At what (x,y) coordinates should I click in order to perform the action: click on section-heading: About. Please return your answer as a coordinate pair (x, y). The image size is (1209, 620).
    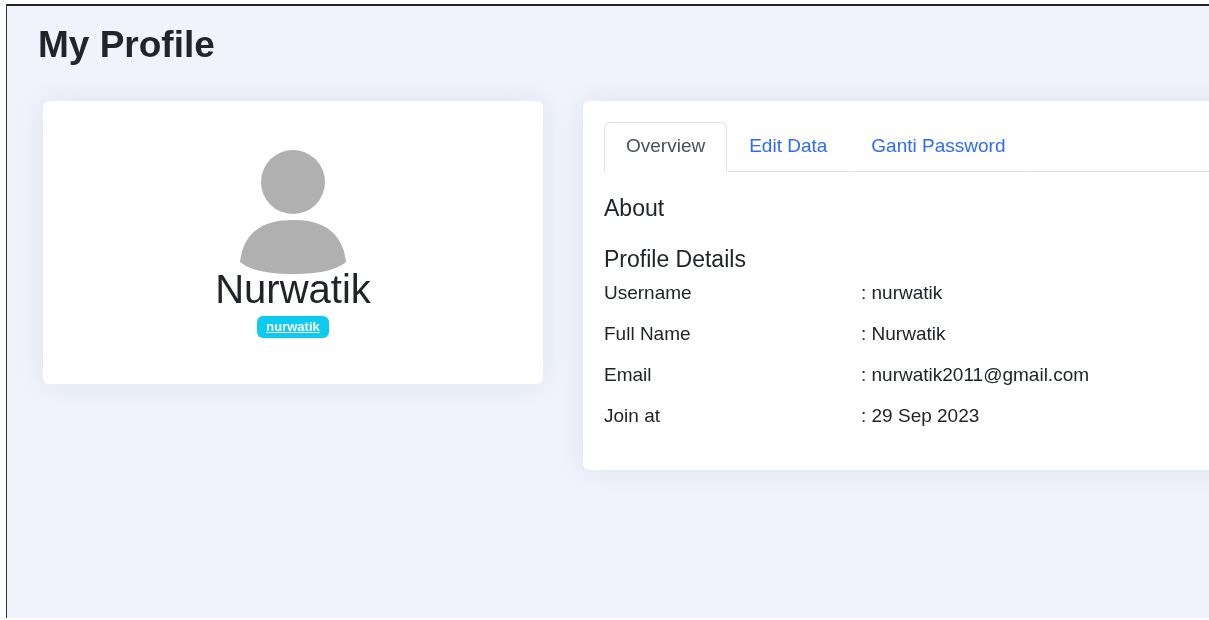
    Looking at the image, I should click on (635, 208).